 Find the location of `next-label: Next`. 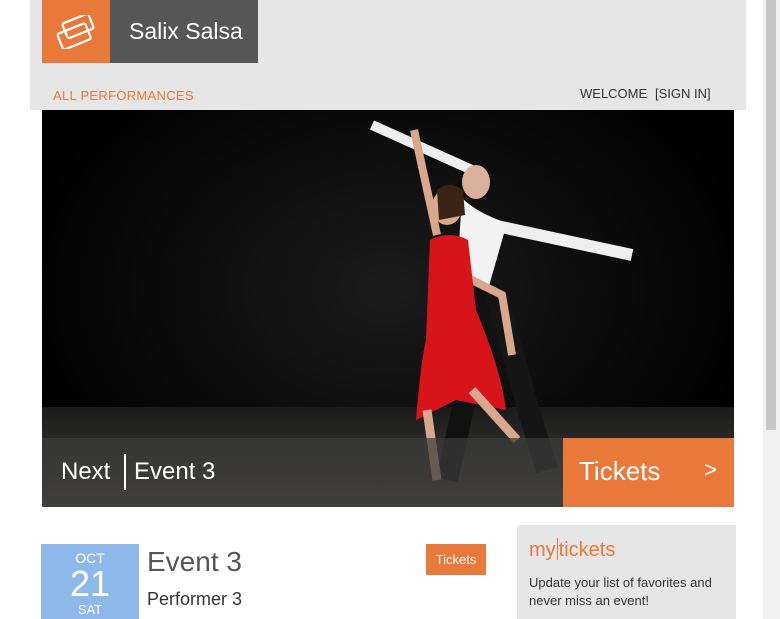

next-label: Next is located at coordinates (86, 471).